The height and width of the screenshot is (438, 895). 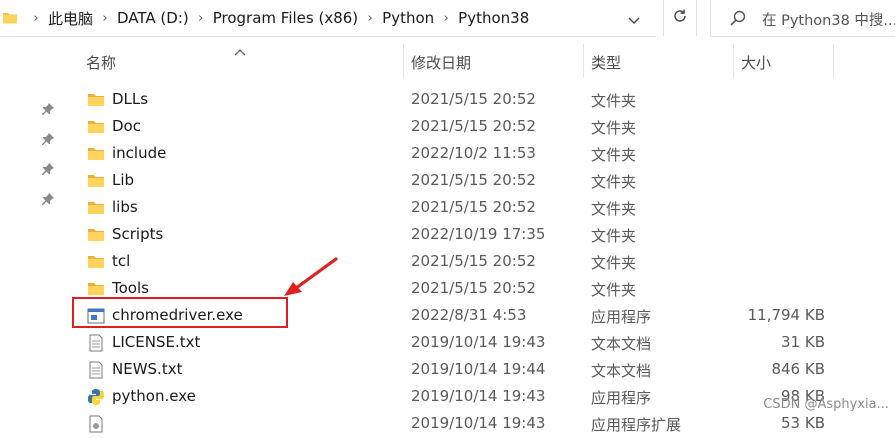 I want to click on file-row: Scripts 2022/10/19 17:35 文件夹, so click(x=447, y=234).